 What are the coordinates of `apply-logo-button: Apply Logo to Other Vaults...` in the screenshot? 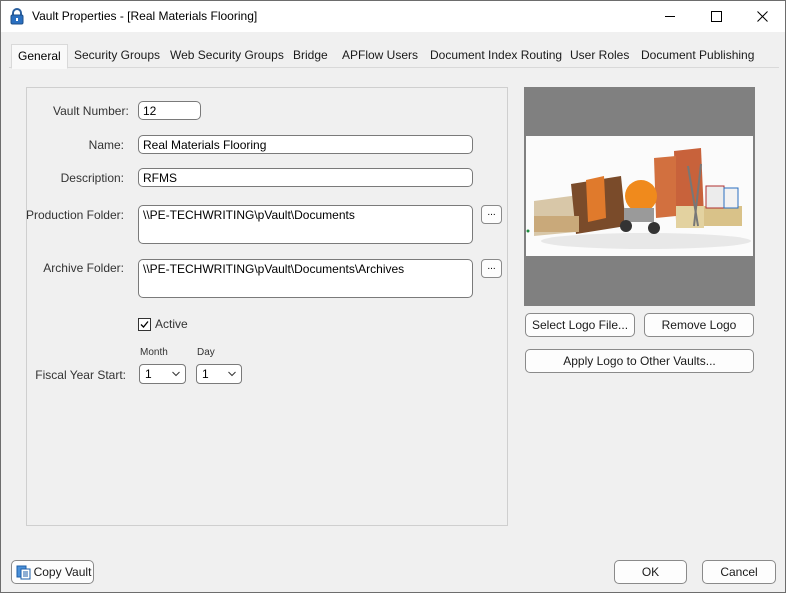 It's located at (639, 361).